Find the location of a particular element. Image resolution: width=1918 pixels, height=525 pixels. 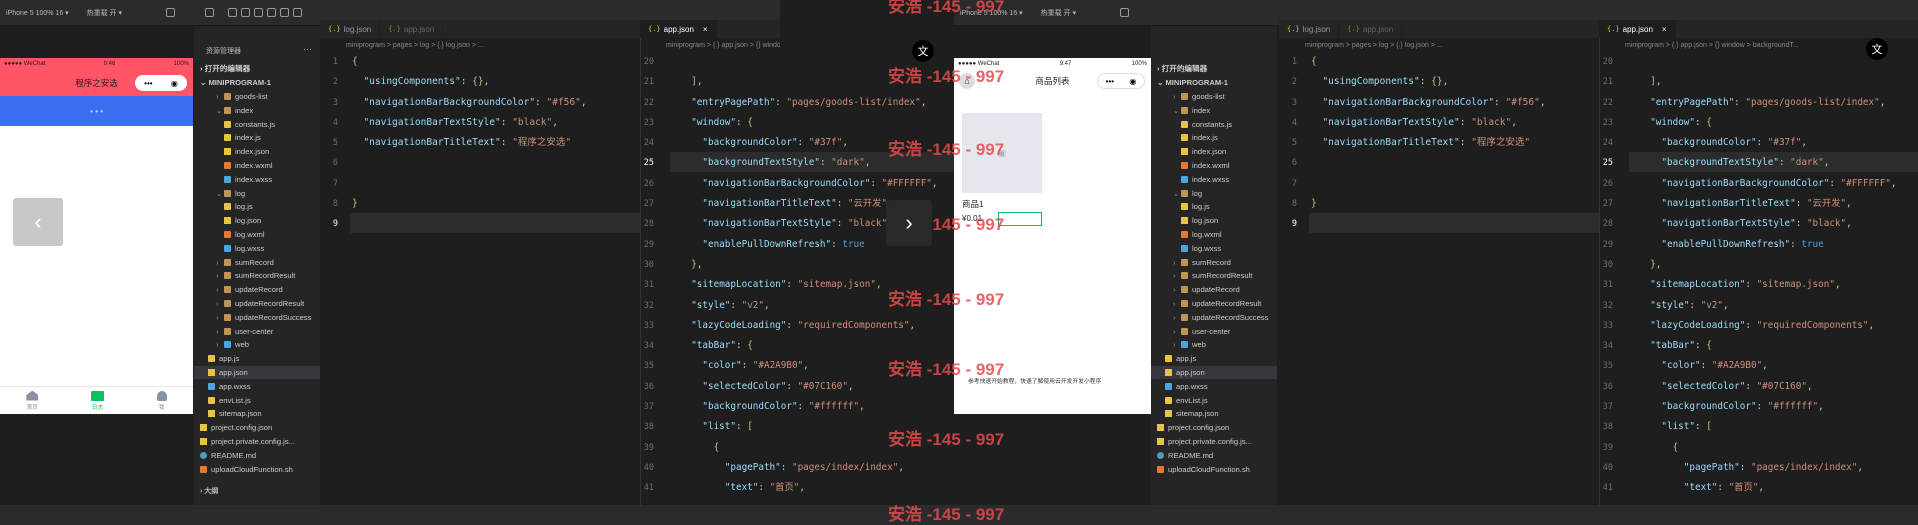

tab-app-json: {.} app.json × is located at coordinates (1637, 29).